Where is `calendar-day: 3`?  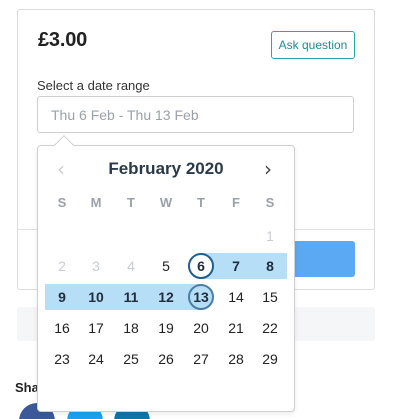
calendar-day: 3 is located at coordinates (96, 266).